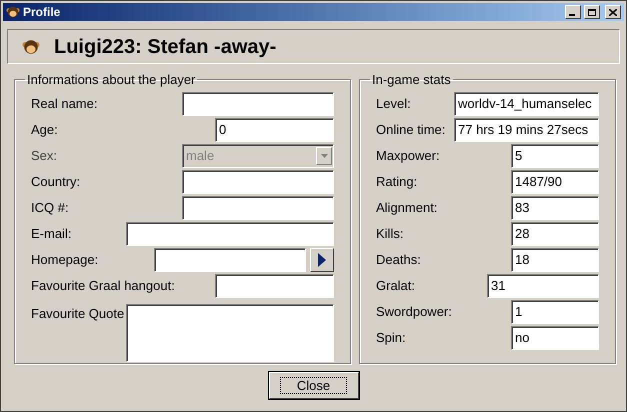 Image resolution: width=627 pixels, height=412 pixels. What do you see at coordinates (397, 181) in the screenshot?
I see `stat-label: Rating:` at bounding box center [397, 181].